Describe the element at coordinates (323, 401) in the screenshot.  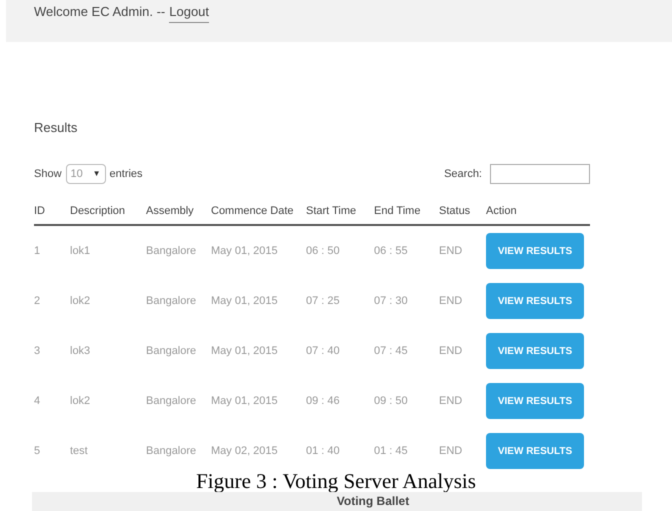
I see `table-cell-text: 09 : 46` at that location.